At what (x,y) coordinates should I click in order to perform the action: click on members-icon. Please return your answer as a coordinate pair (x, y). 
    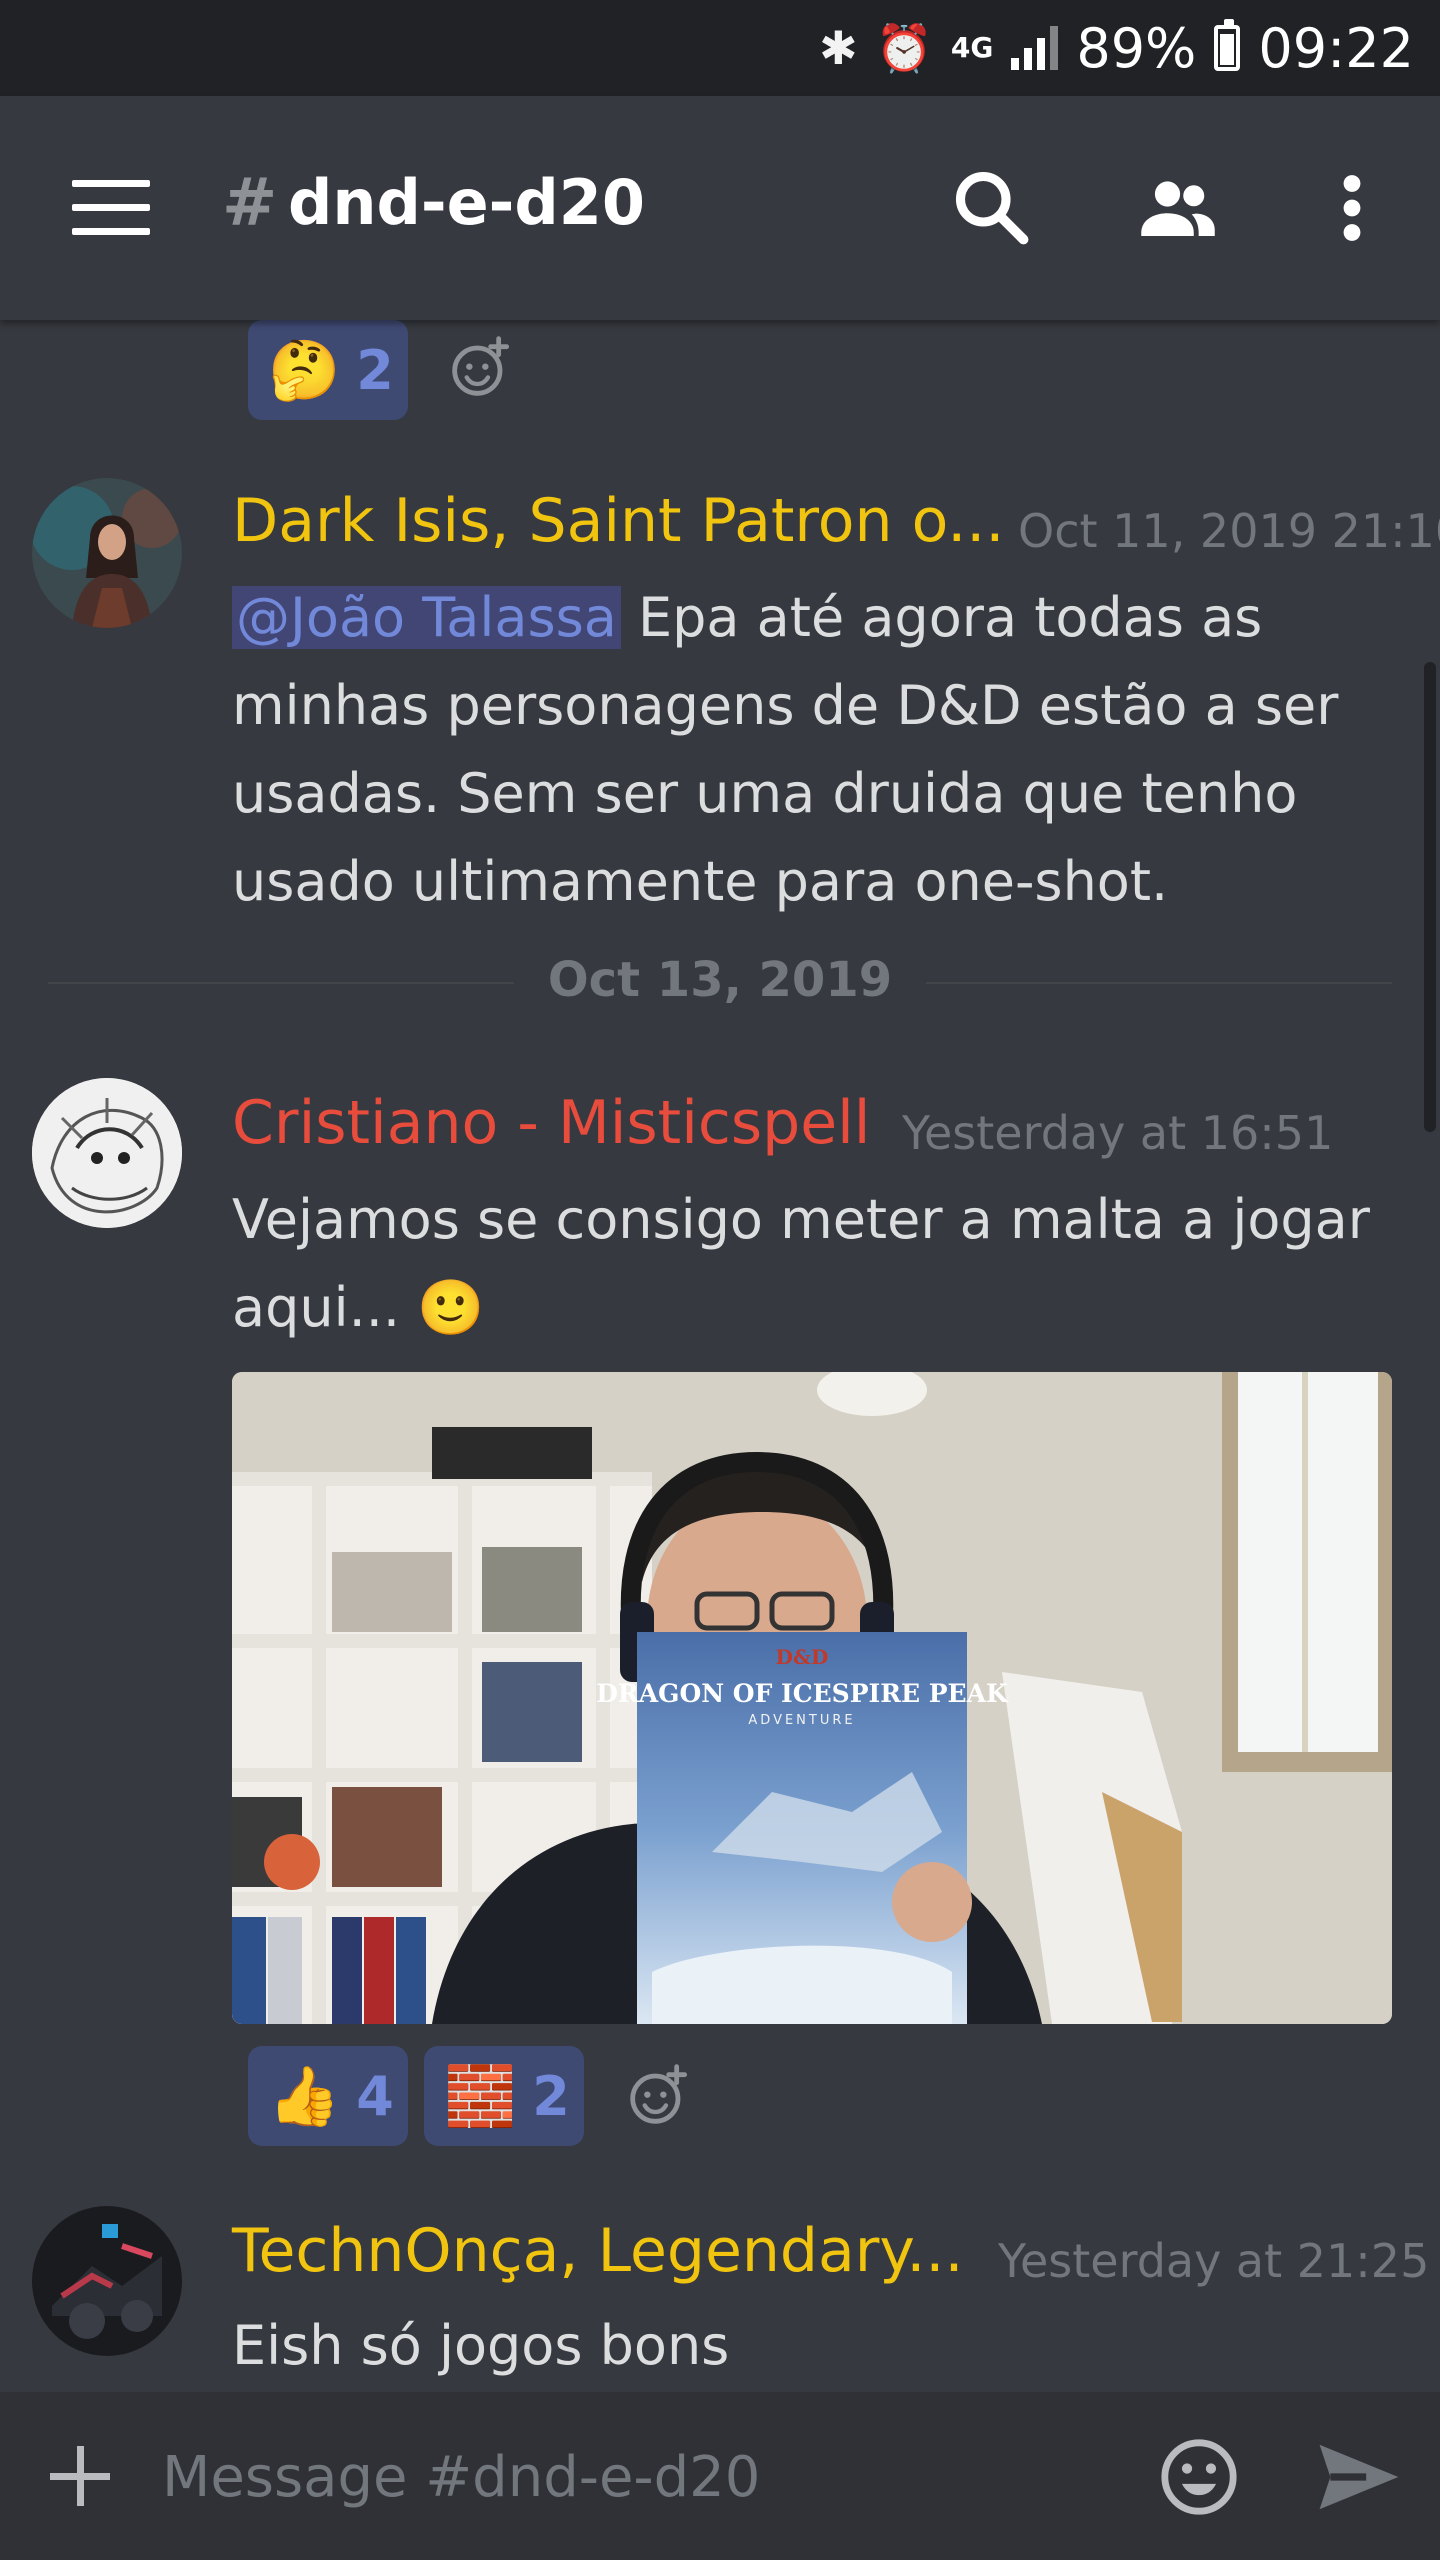
    Looking at the image, I should click on (1178, 208).